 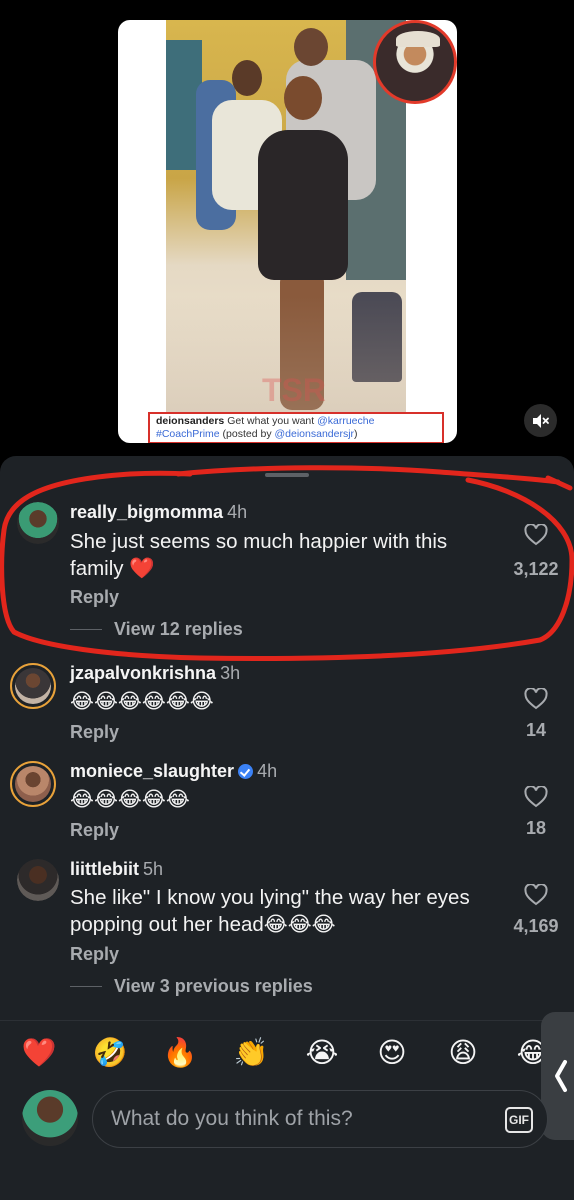 I want to click on chevron-left-icon, so click(x=561, y=1076).